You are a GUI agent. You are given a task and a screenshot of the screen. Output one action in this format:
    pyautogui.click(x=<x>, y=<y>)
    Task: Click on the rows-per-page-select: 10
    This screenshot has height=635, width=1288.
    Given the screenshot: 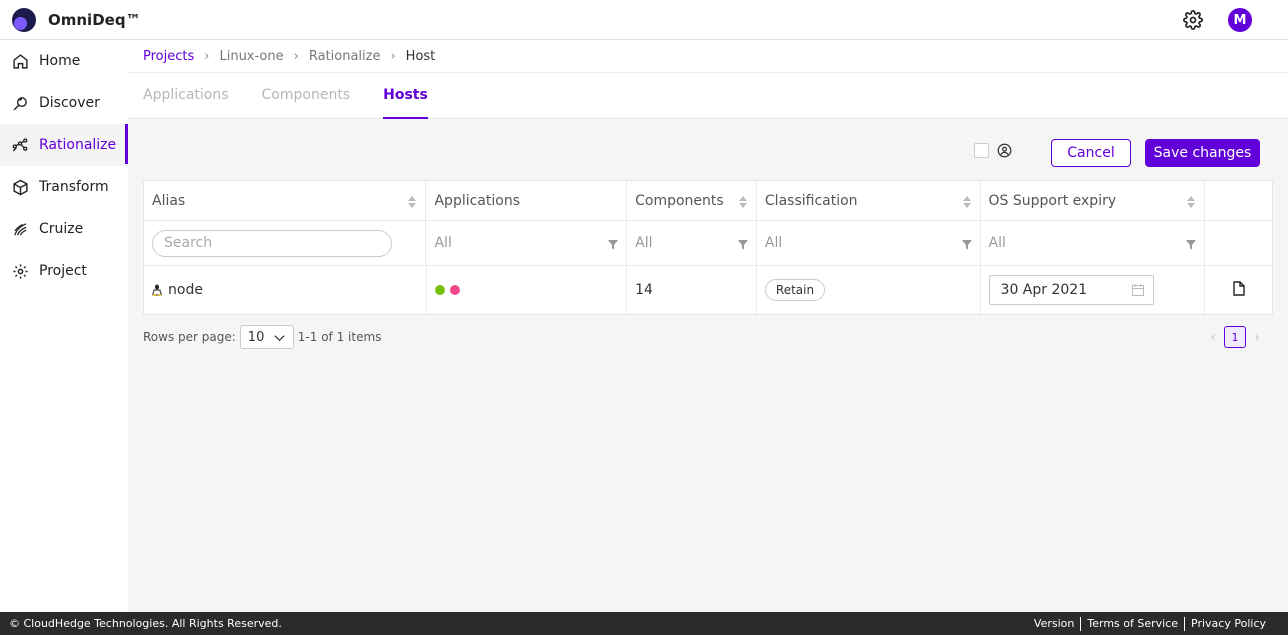 What is the action you would take?
    pyautogui.click(x=266, y=337)
    